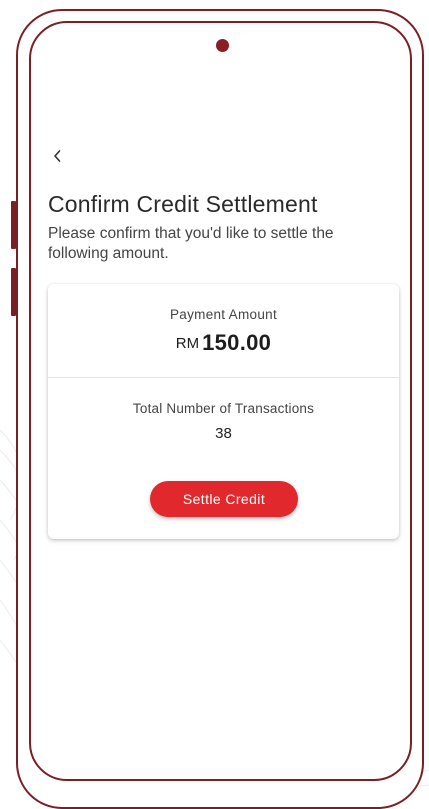 Image resolution: width=429 pixels, height=809 pixels. Describe the element at coordinates (62, 156) in the screenshot. I see `back-button` at that location.